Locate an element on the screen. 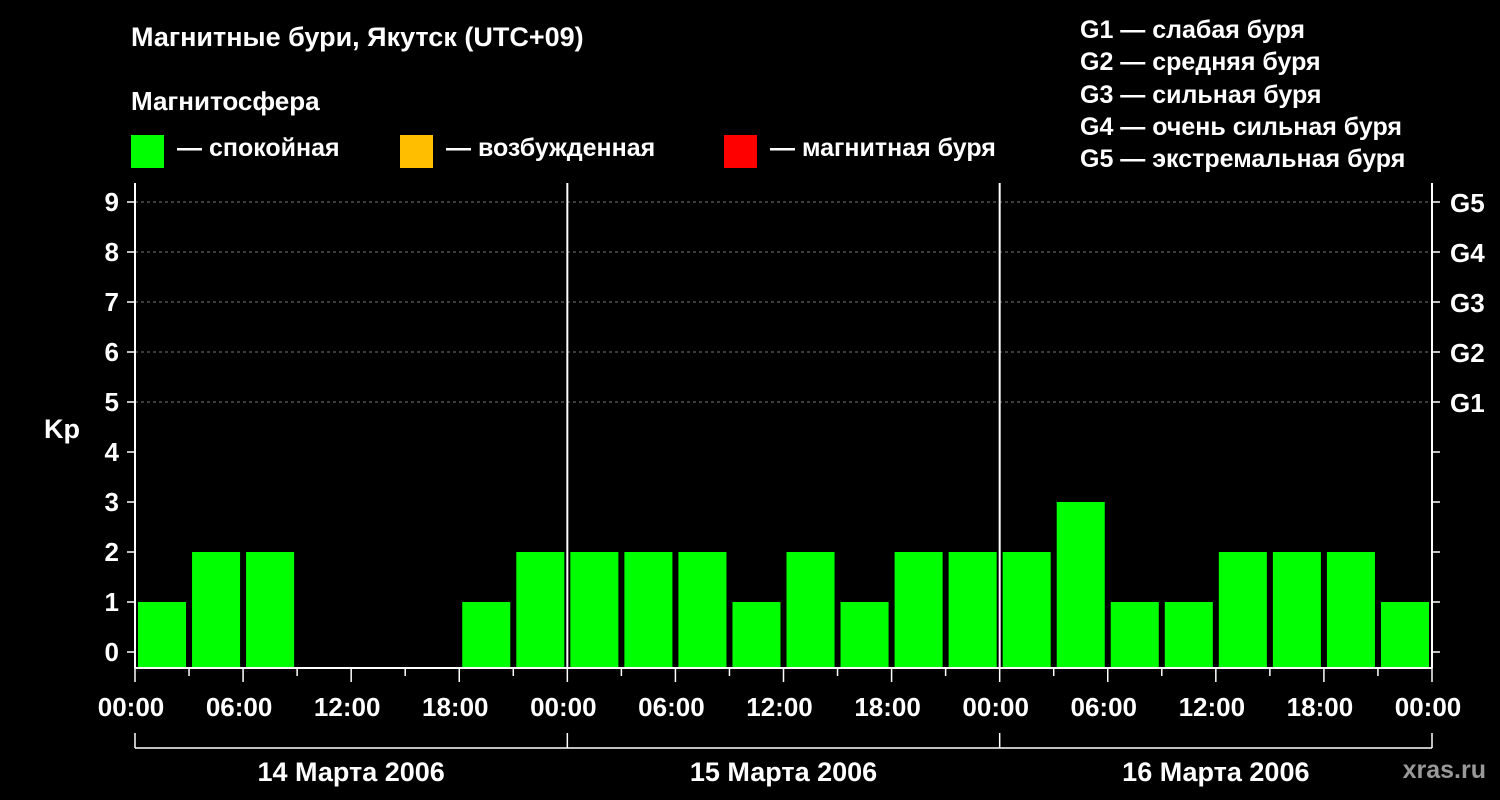 The width and height of the screenshot is (1500, 800). y-tick-label: 3 is located at coordinates (112, 502).